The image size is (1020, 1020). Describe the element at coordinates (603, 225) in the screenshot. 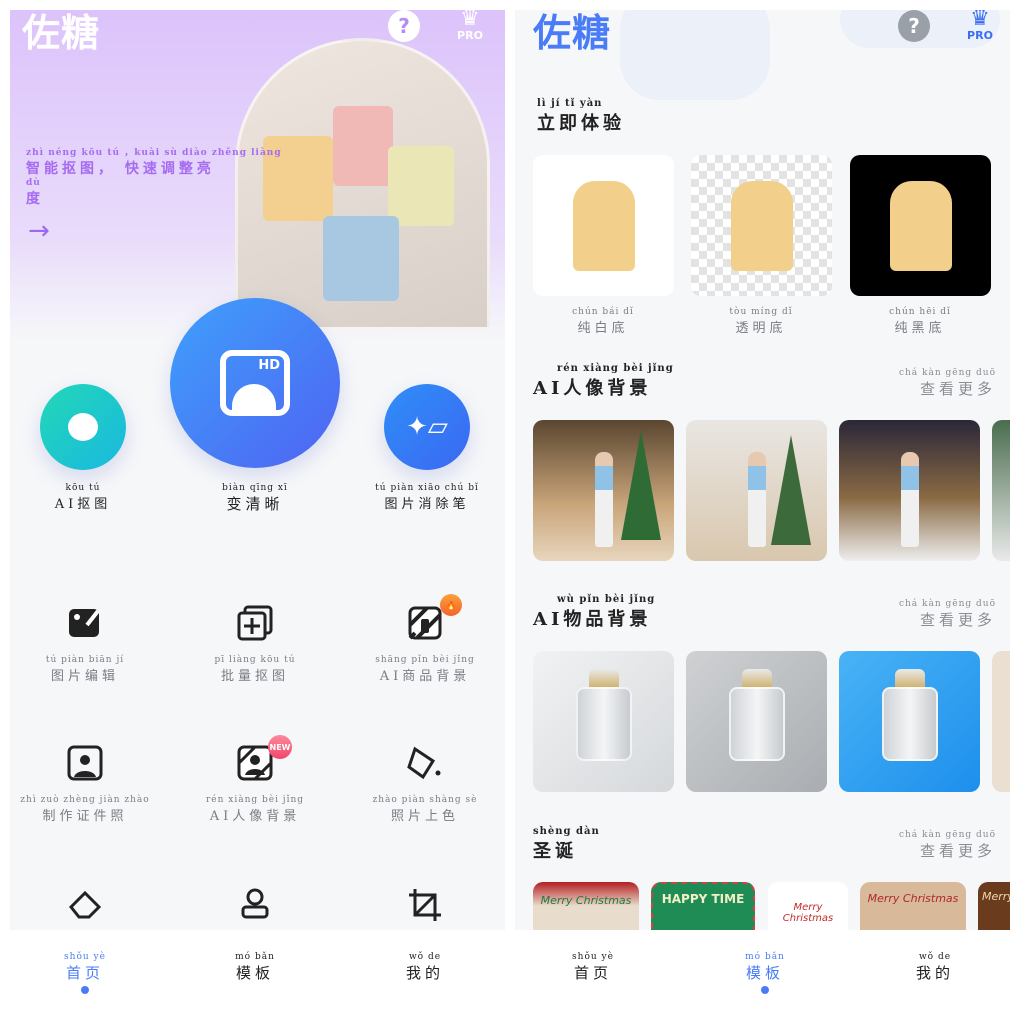

I see `try-card-white` at that location.